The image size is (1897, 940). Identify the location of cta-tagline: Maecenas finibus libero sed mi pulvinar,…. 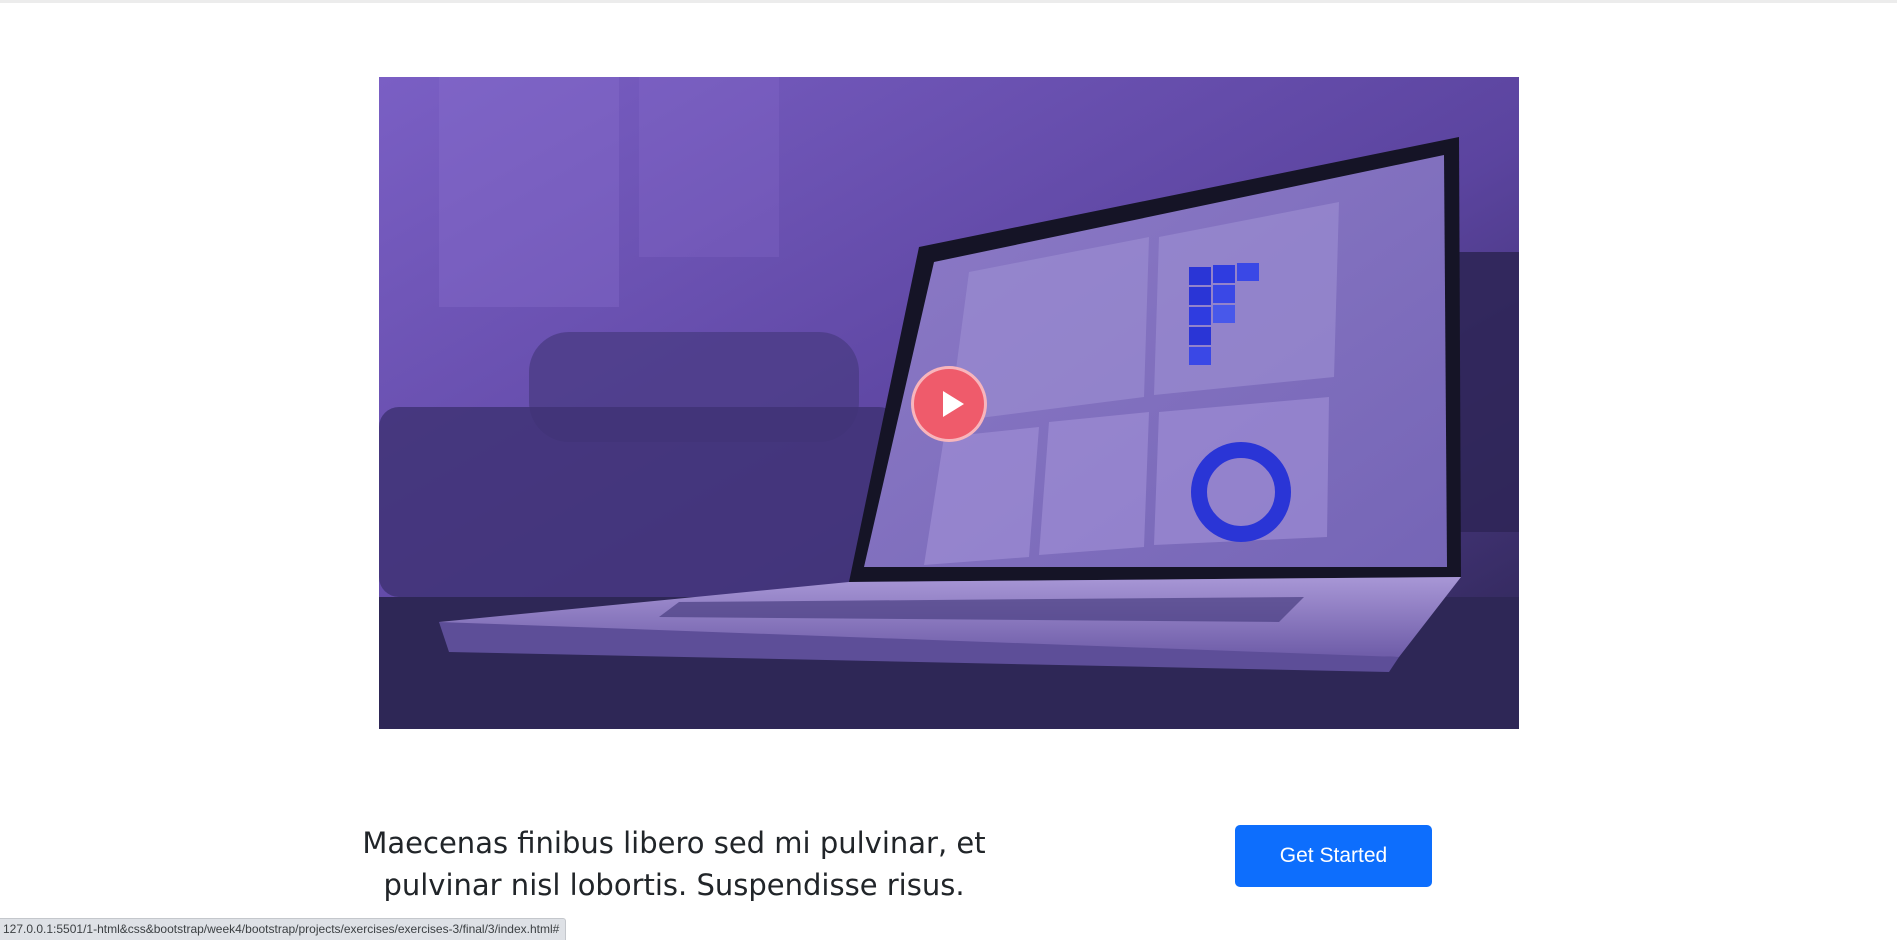
(674, 864).